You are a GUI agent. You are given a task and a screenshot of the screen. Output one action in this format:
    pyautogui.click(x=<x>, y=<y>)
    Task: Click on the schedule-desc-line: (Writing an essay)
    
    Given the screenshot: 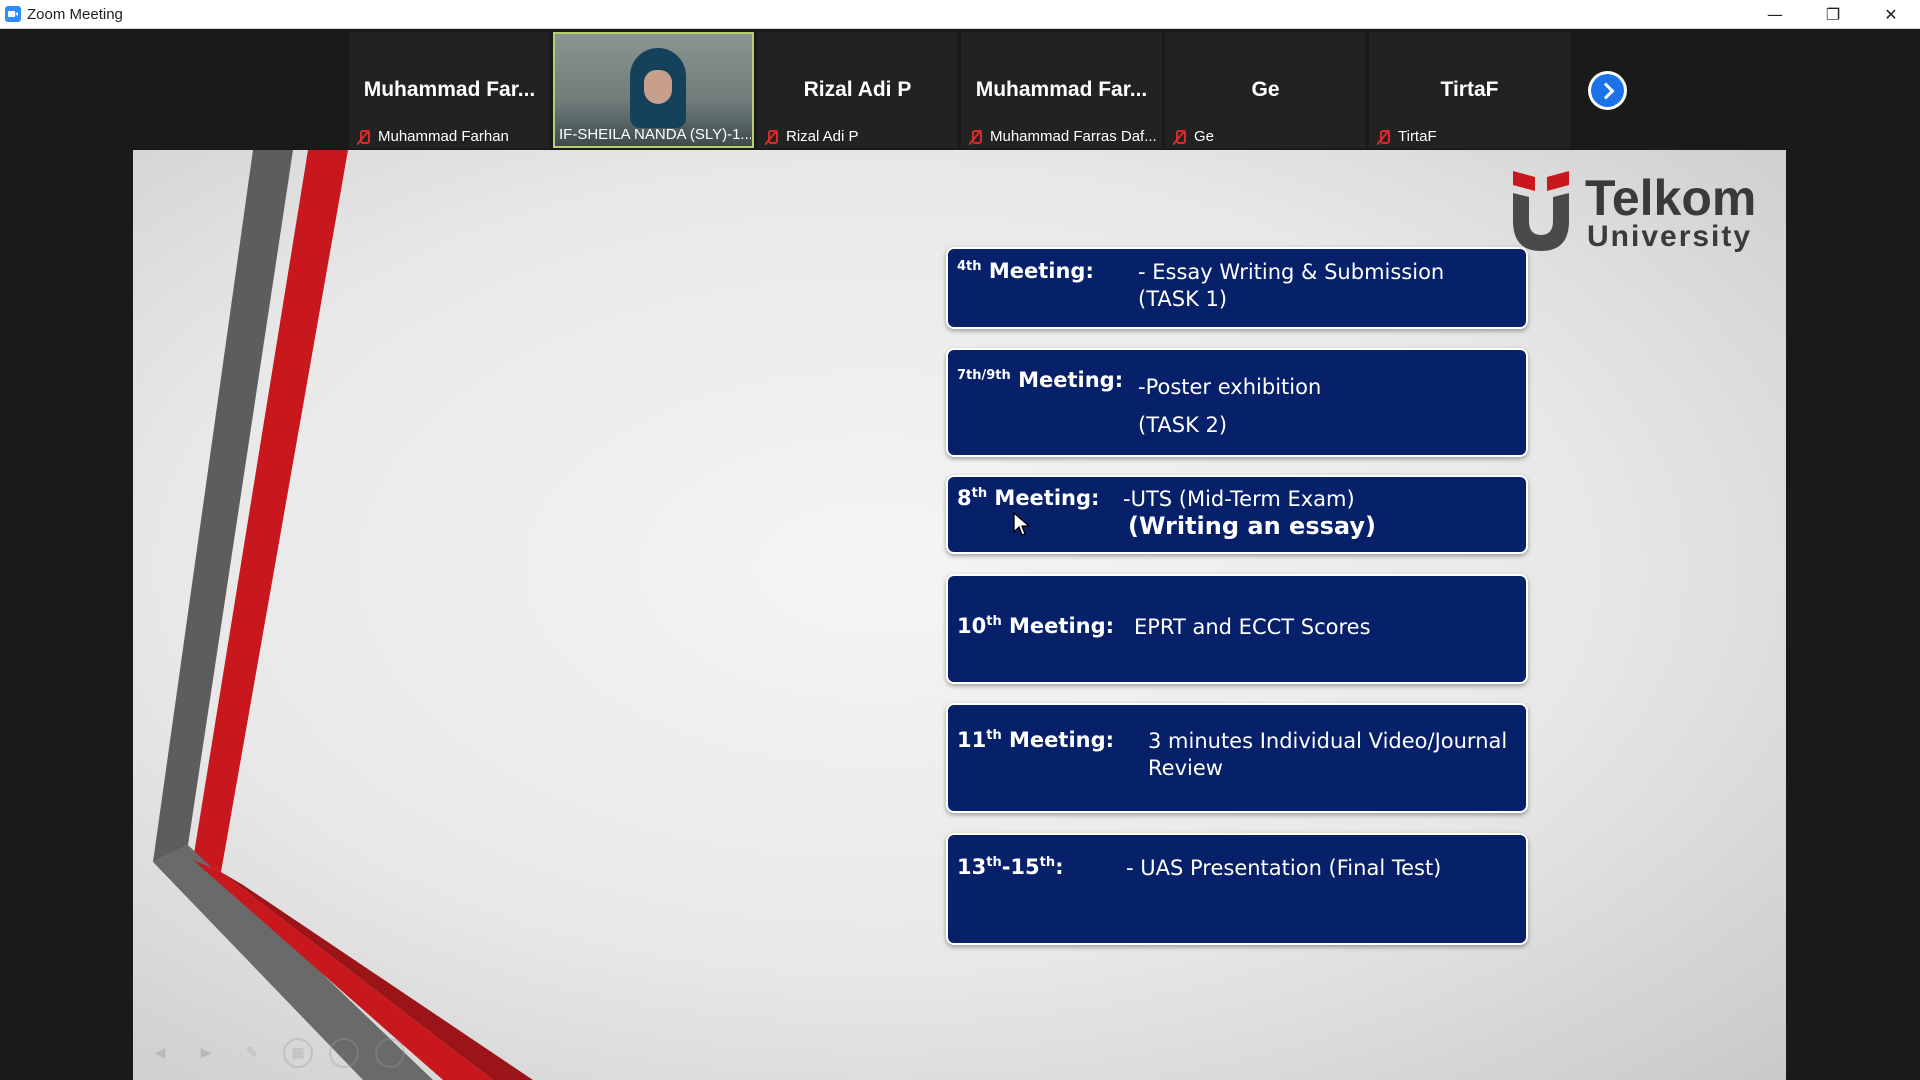 What is the action you would take?
    pyautogui.click(x=1252, y=526)
    